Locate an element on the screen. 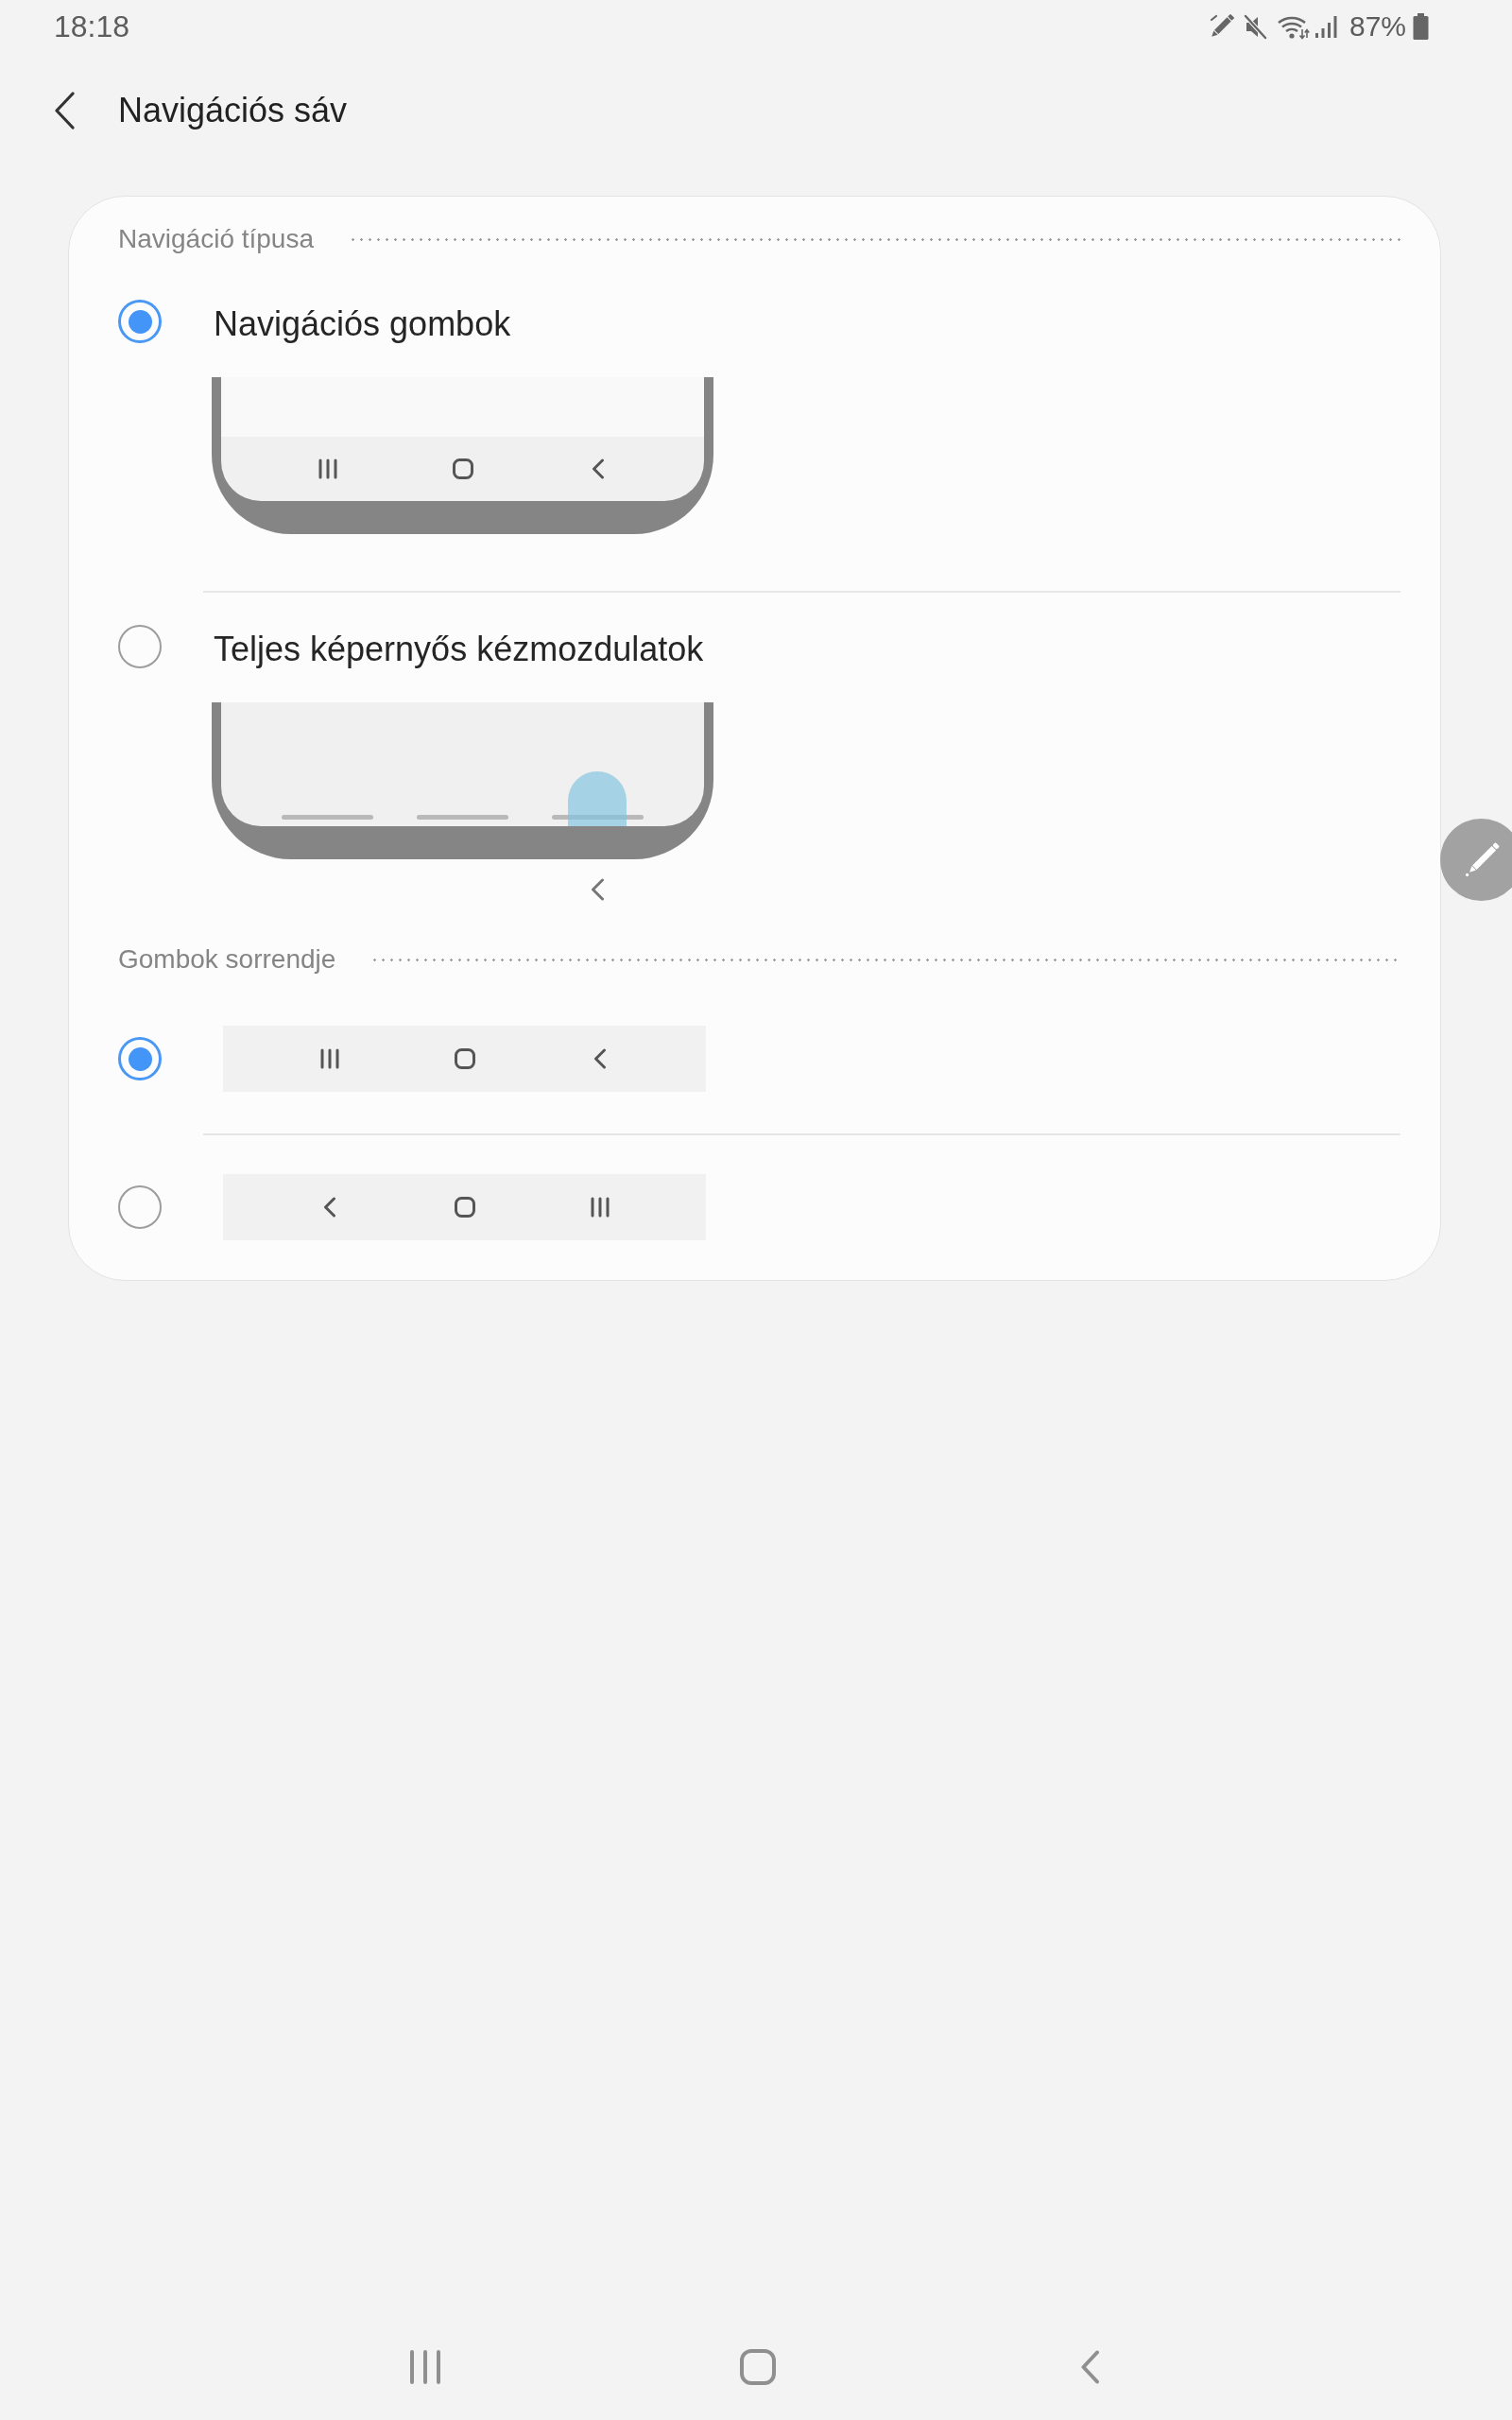 The image size is (1512, 2420). section-header: Navigáció típusa is located at coordinates (216, 239).